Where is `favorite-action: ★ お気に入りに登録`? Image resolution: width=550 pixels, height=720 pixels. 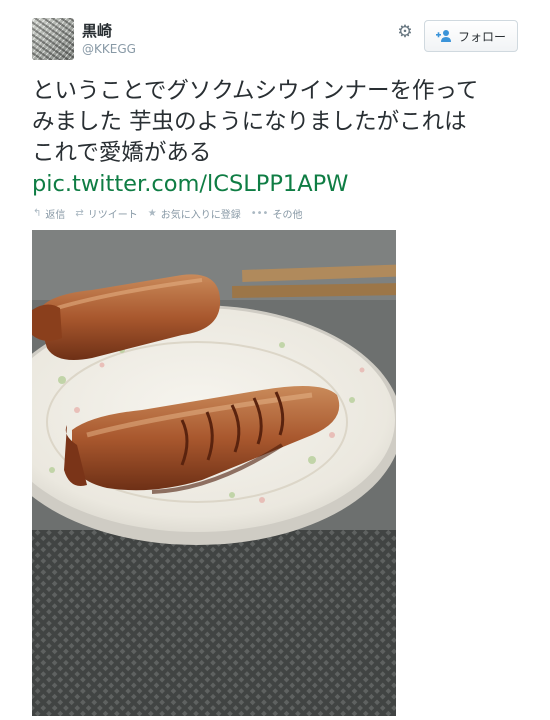
favorite-action: ★ お気に入りに登録 is located at coordinates (194, 213).